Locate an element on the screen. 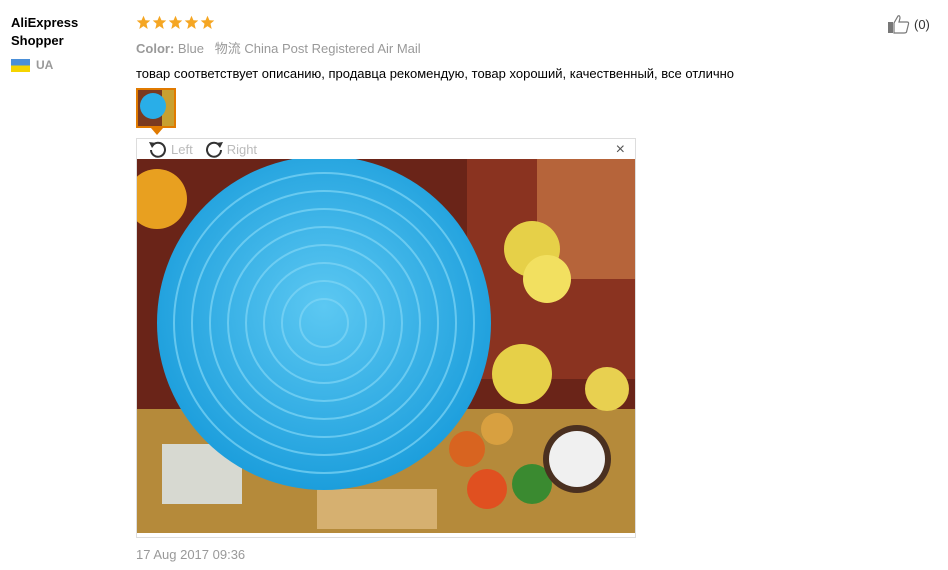  star-rating is located at coordinates (516, 22).